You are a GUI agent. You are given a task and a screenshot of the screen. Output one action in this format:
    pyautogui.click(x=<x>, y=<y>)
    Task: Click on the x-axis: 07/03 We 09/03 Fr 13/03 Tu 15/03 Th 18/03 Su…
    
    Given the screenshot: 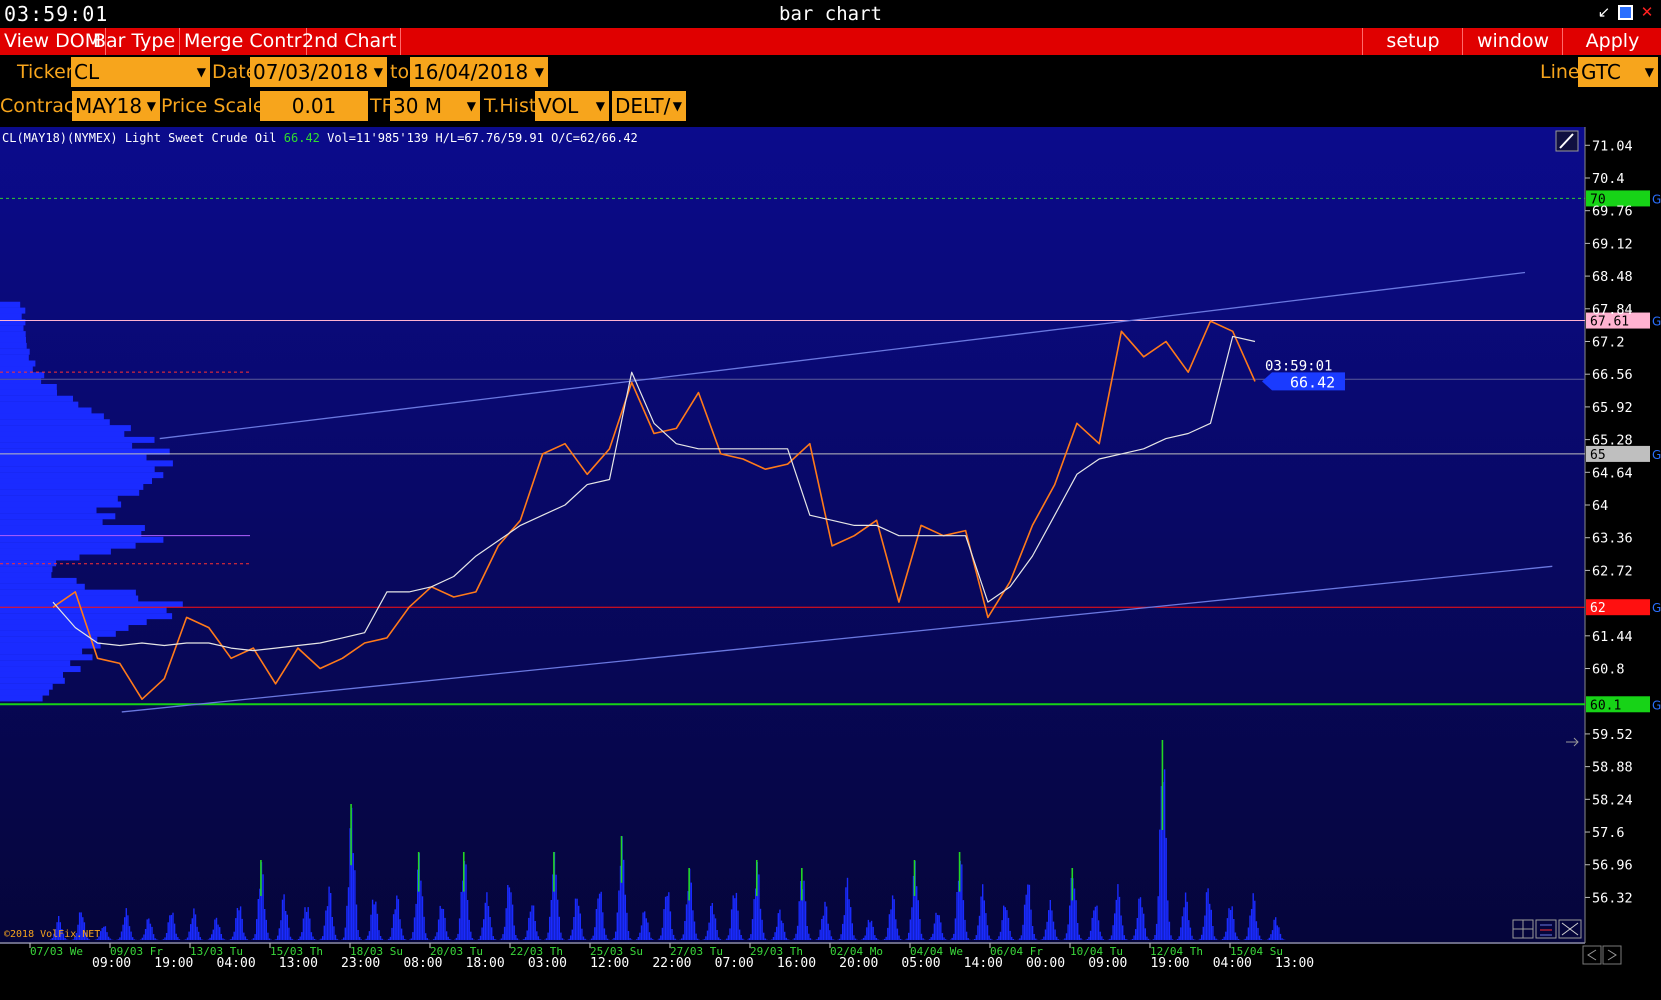 What is the action you would take?
    pyautogui.click(x=671, y=957)
    